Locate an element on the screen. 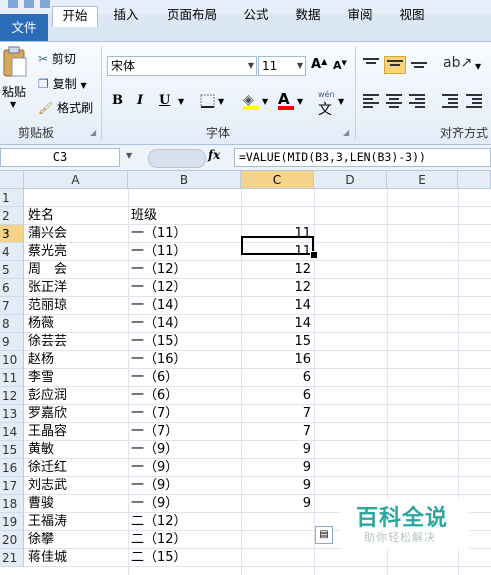 The width and height of the screenshot is (491, 575). cell-a: 徐攀 is located at coordinates (77, 540).